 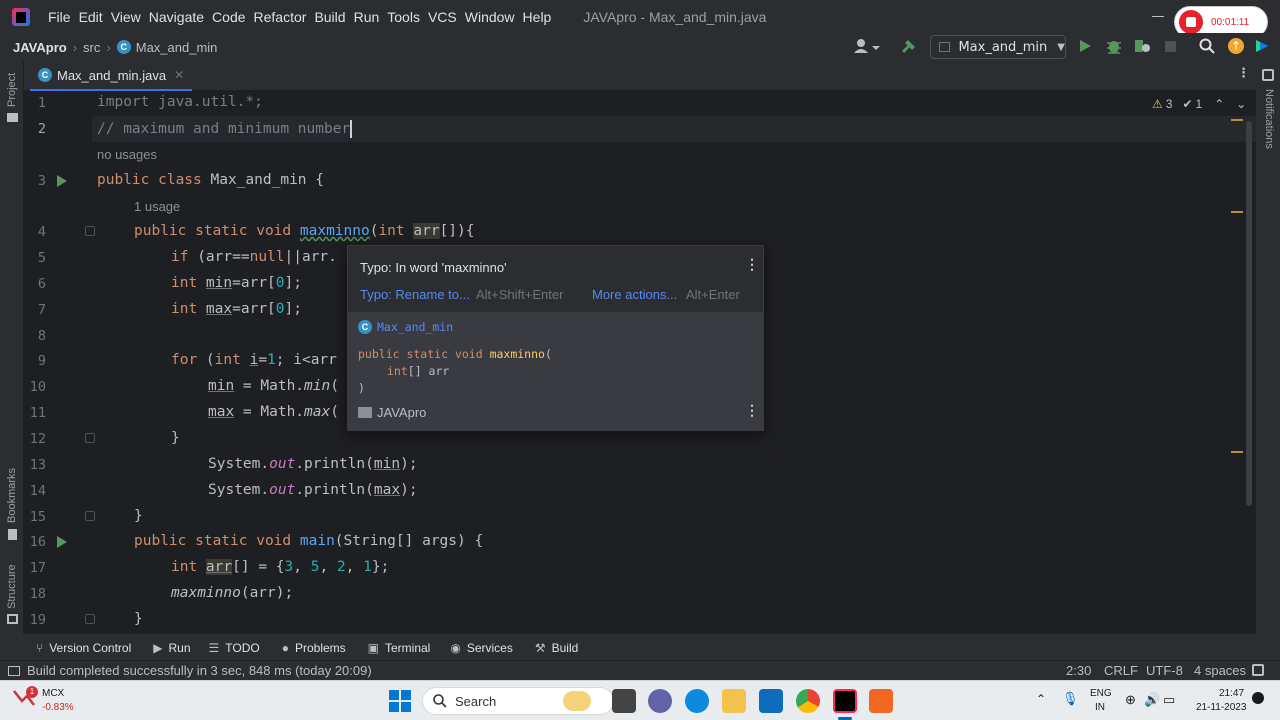 I want to click on menu-view: View, so click(x=126, y=17).